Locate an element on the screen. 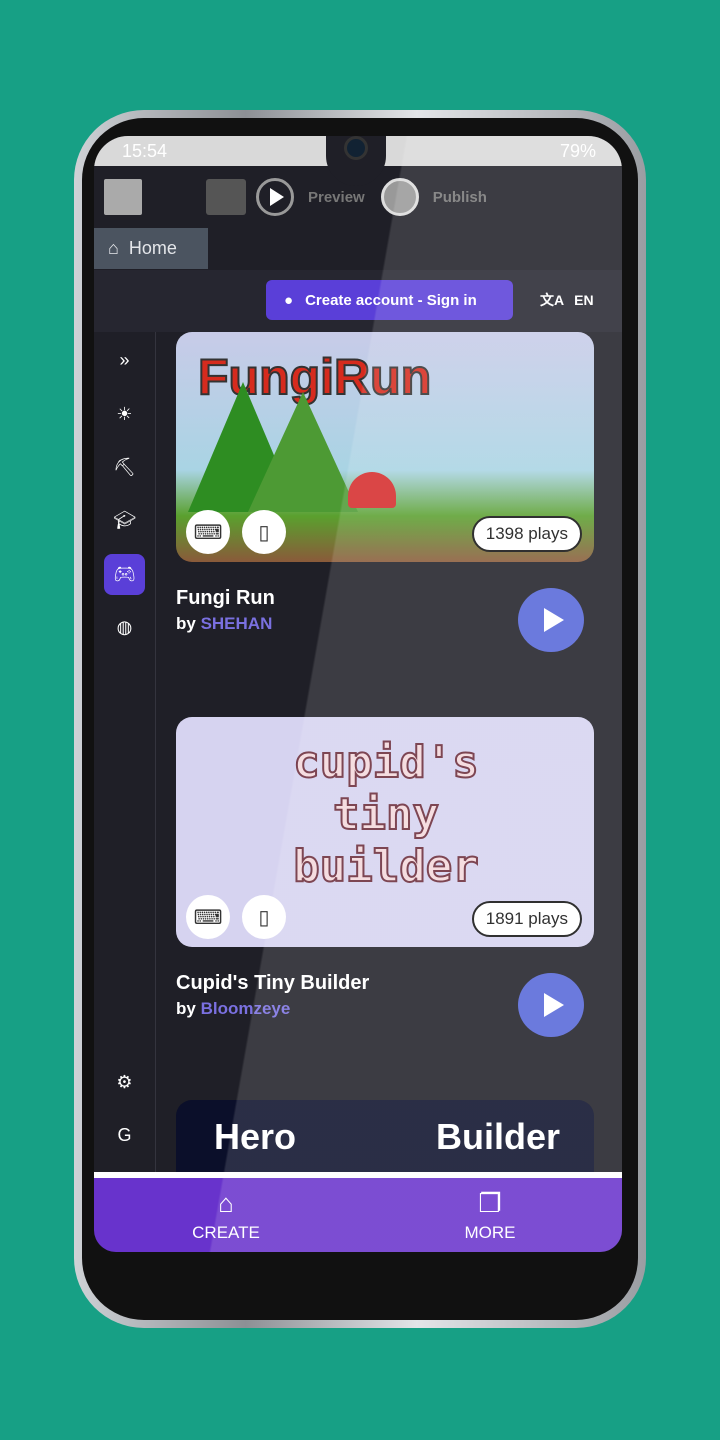 The width and height of the screenshot is (720, 1440). translate-icon: 文A is located at coordinates (552, 300).